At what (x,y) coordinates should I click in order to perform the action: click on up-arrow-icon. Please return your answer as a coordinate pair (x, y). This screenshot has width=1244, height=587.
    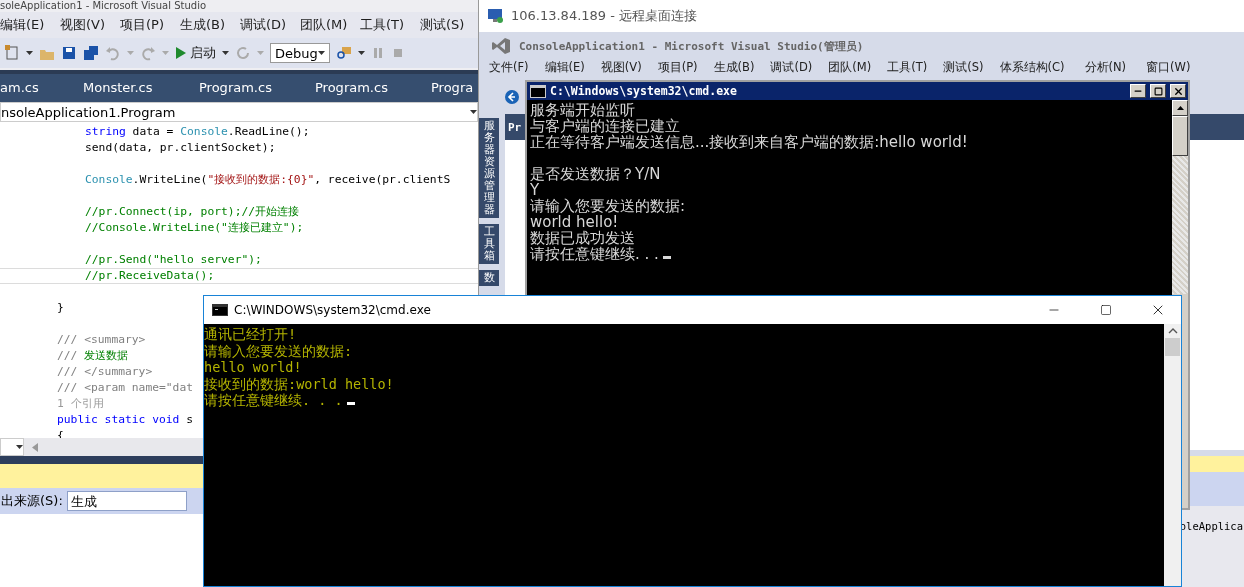
    Looking at the image, I should click on (1180, 108).